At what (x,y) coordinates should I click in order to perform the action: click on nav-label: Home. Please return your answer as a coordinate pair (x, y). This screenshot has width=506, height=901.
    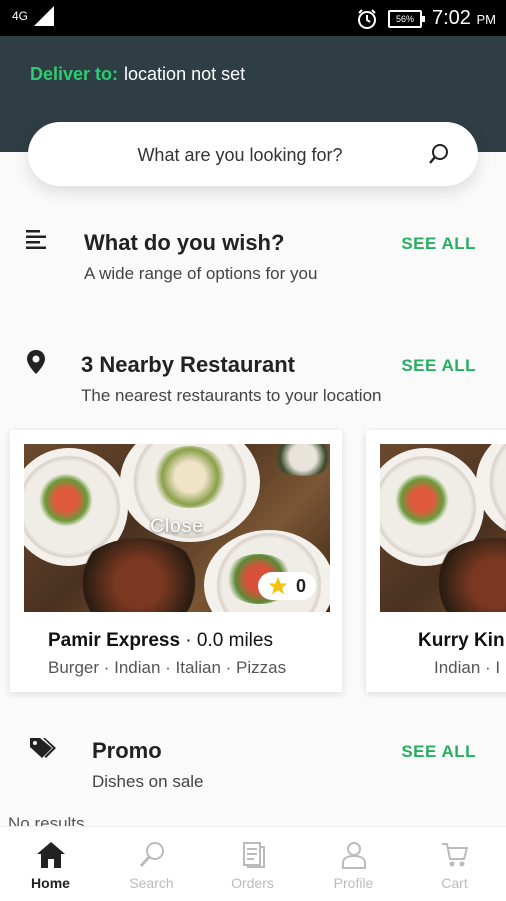
    Looking at the image, I should click on (50, 883).